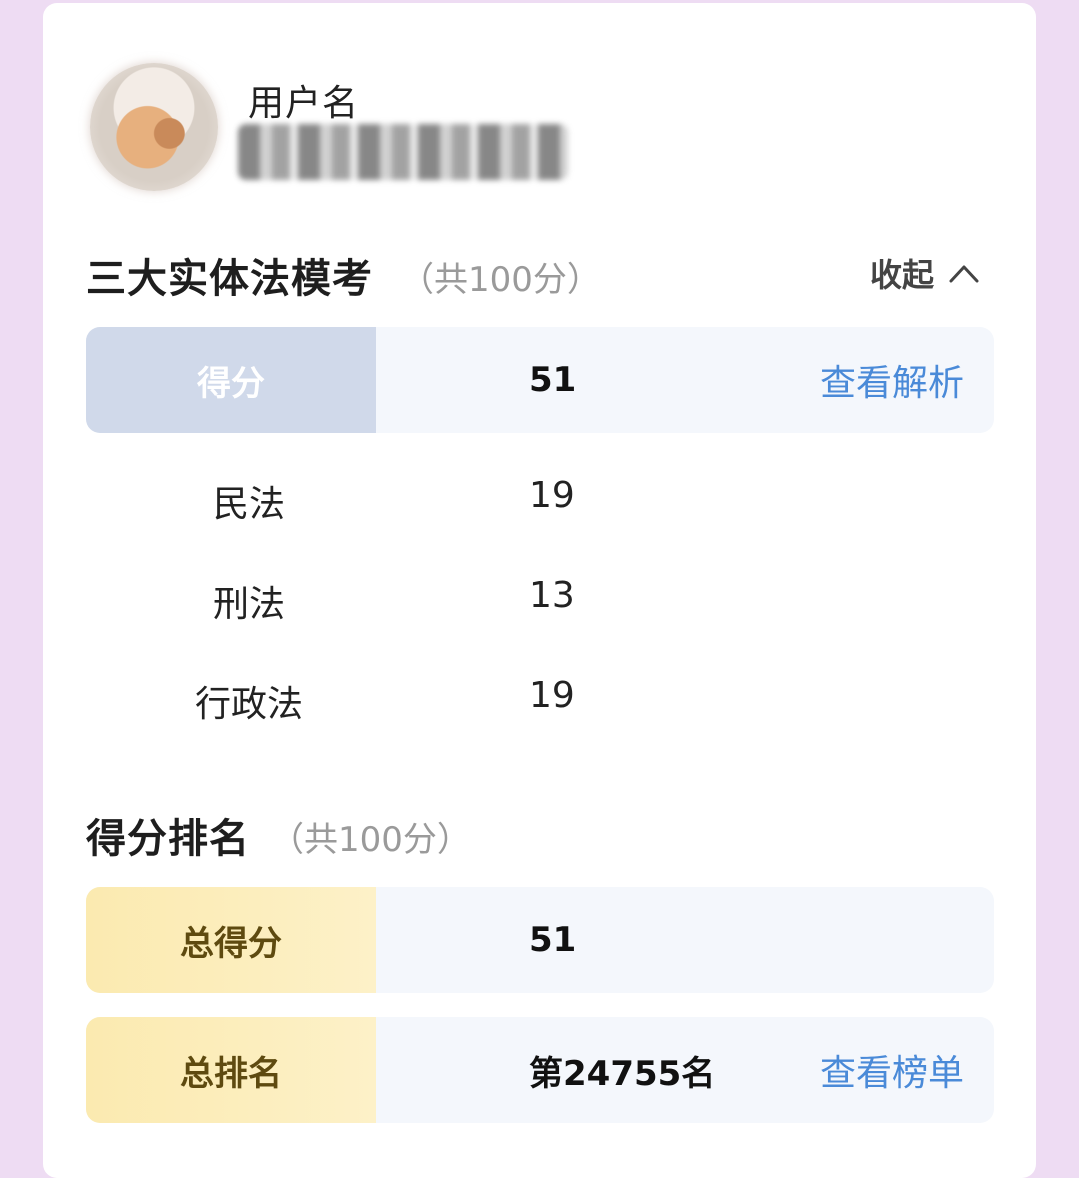 The image size is (1079, 1178). Describe the element at coordinates (231, 1070) in the screenshot. I see `total-rank-label: 总排名` at that location.